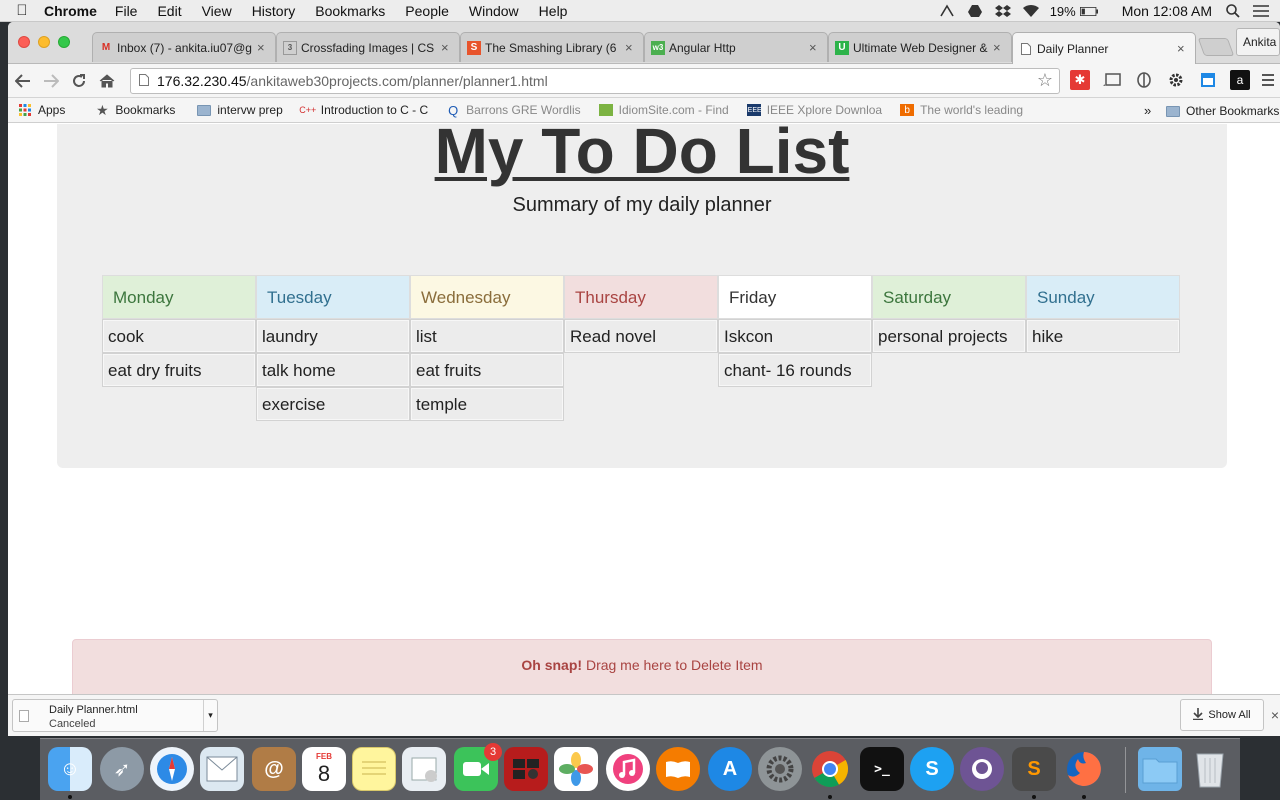  Describe the element at coordinates (1031, 11) in the screenshot. I see `wifi-icon` at that location.